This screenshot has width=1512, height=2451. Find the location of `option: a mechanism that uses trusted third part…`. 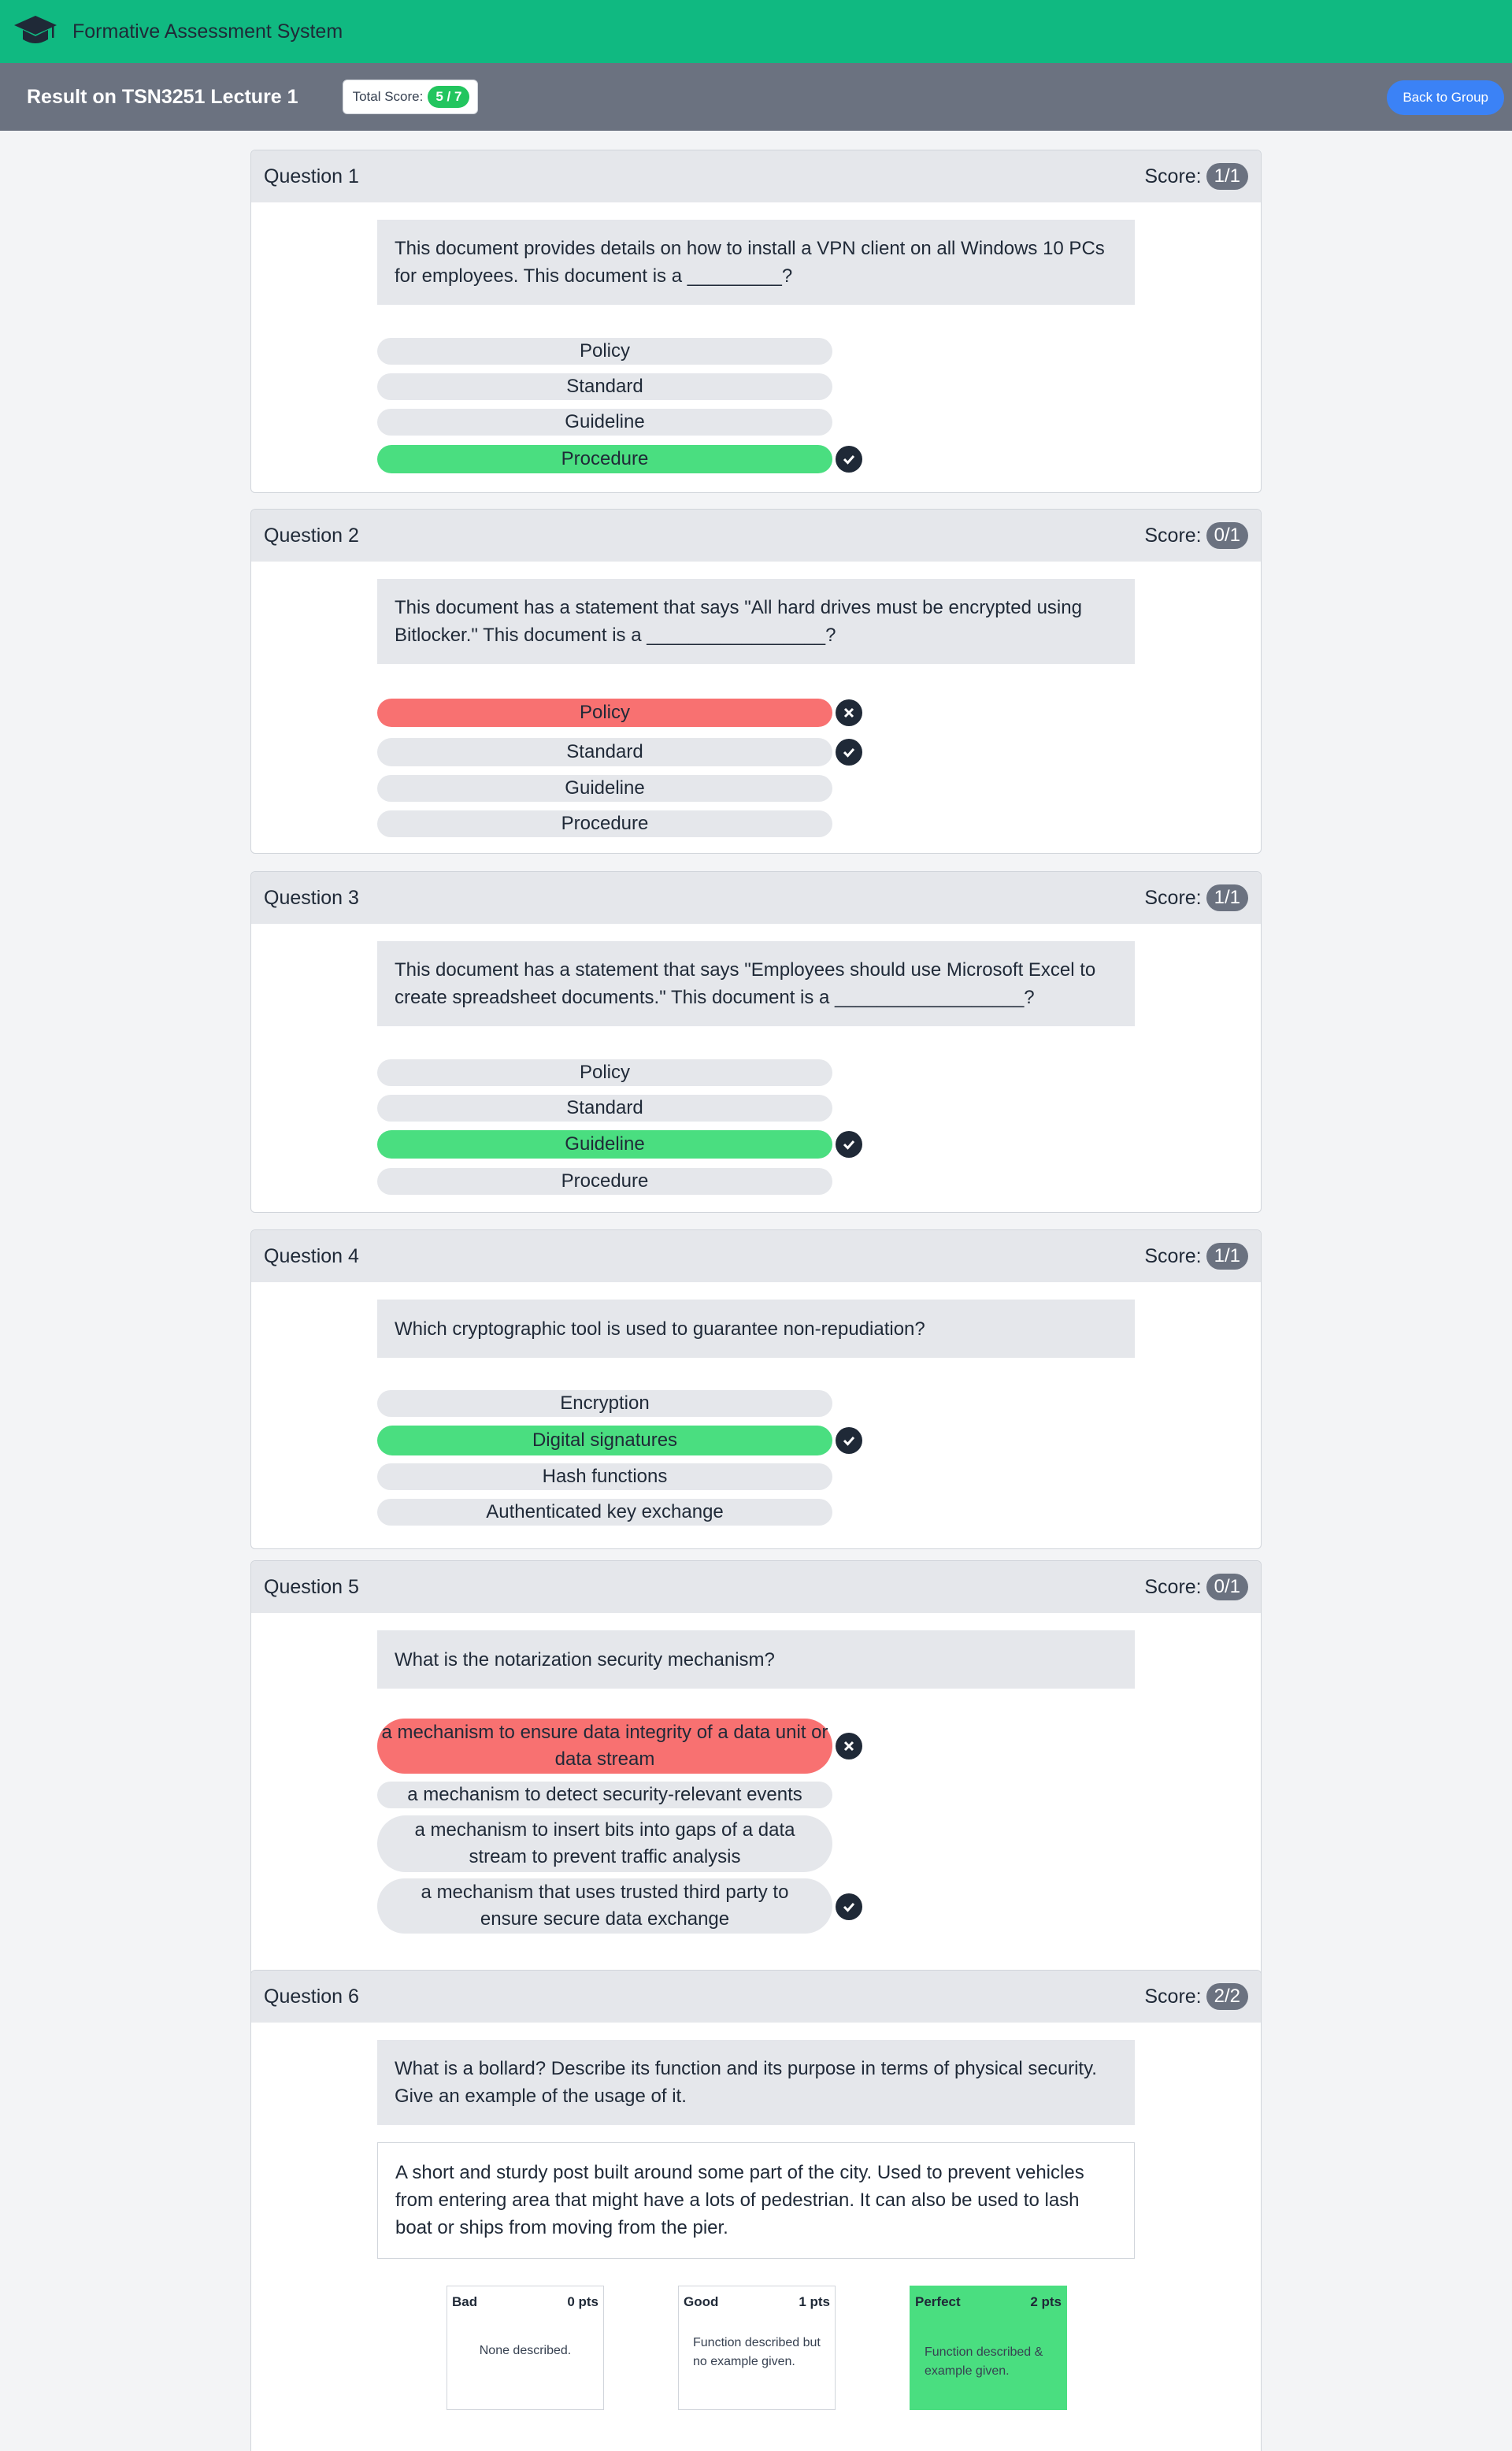

option: a mechanism that uses trusted third part… is located at coordinates (604, 1906).